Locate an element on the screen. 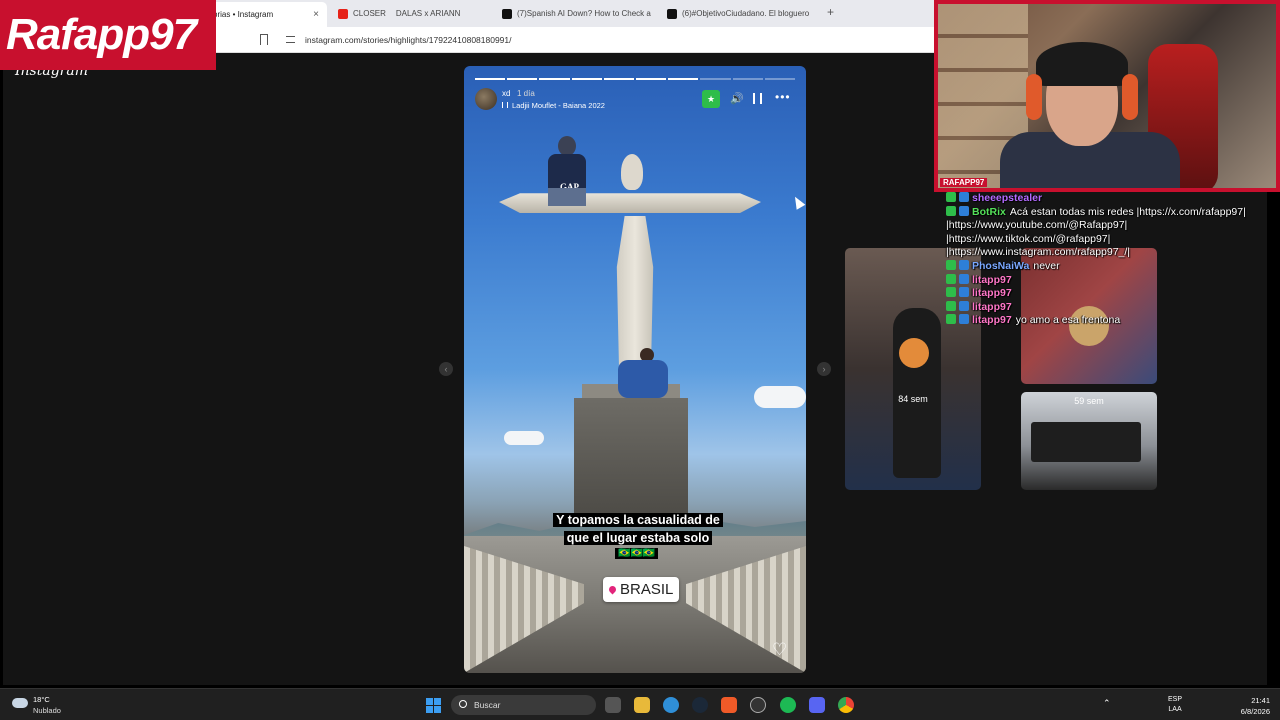  chat-text: never is located at coordinates (1046, 265).